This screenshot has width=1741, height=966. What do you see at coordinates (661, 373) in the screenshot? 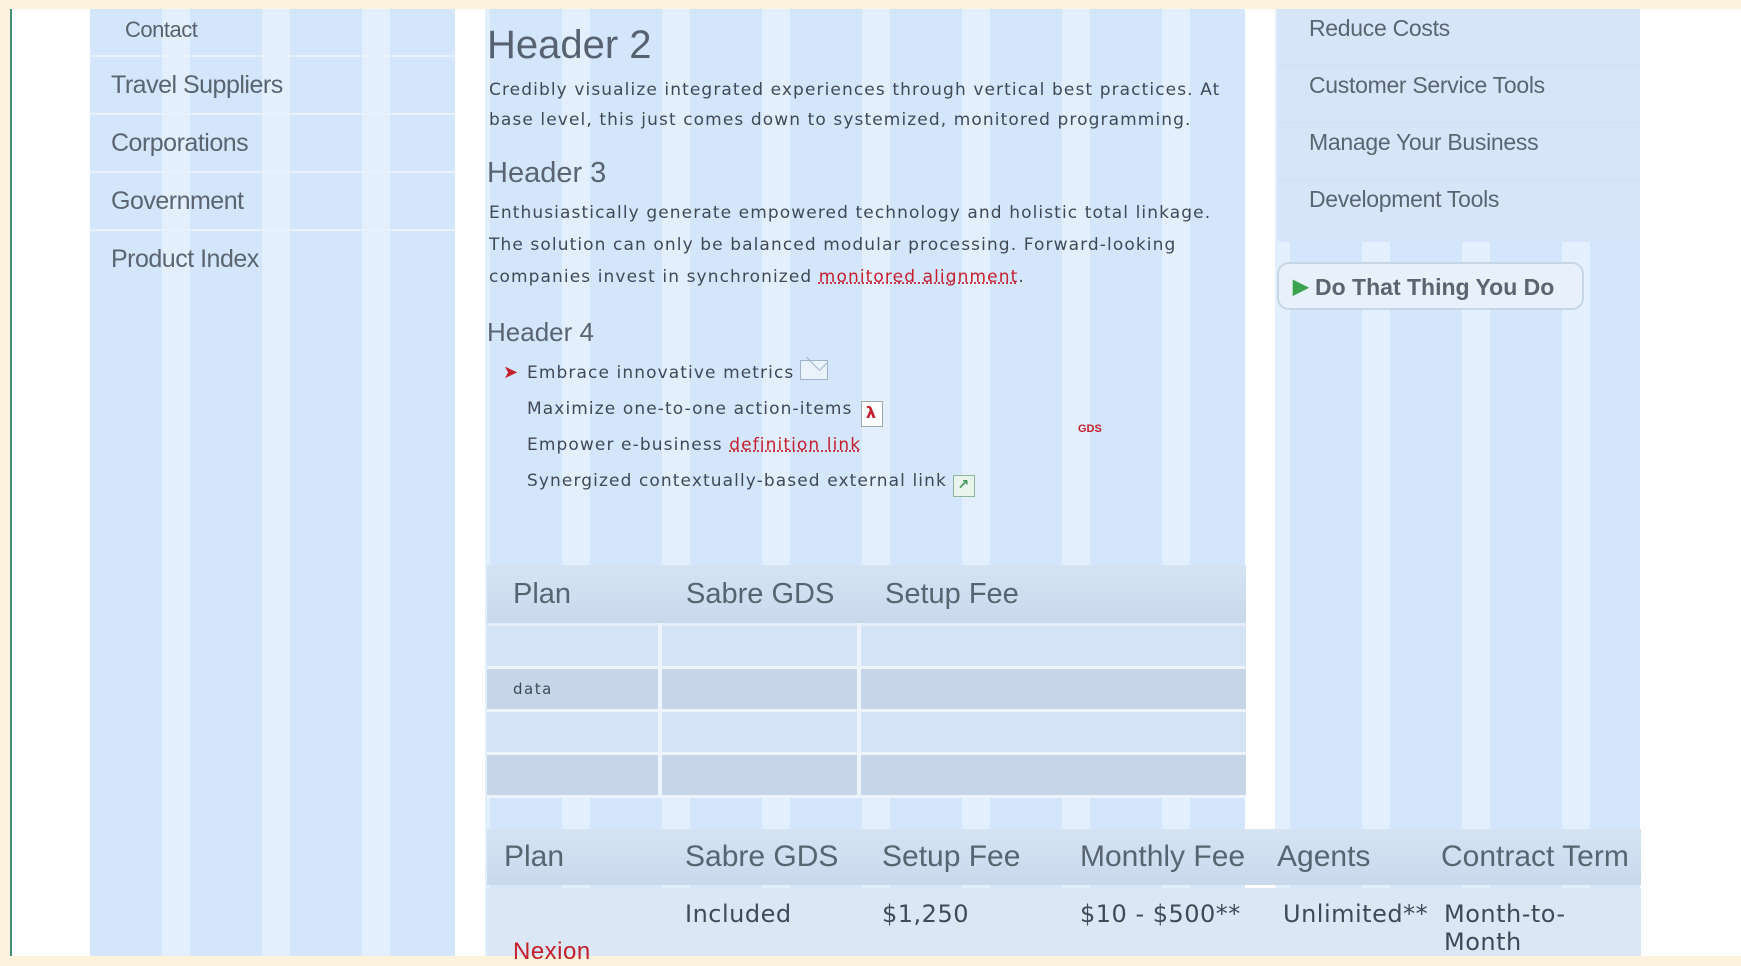
I see `list-item-text: Embrace innovative metrics` at bounding box center [661, 373].